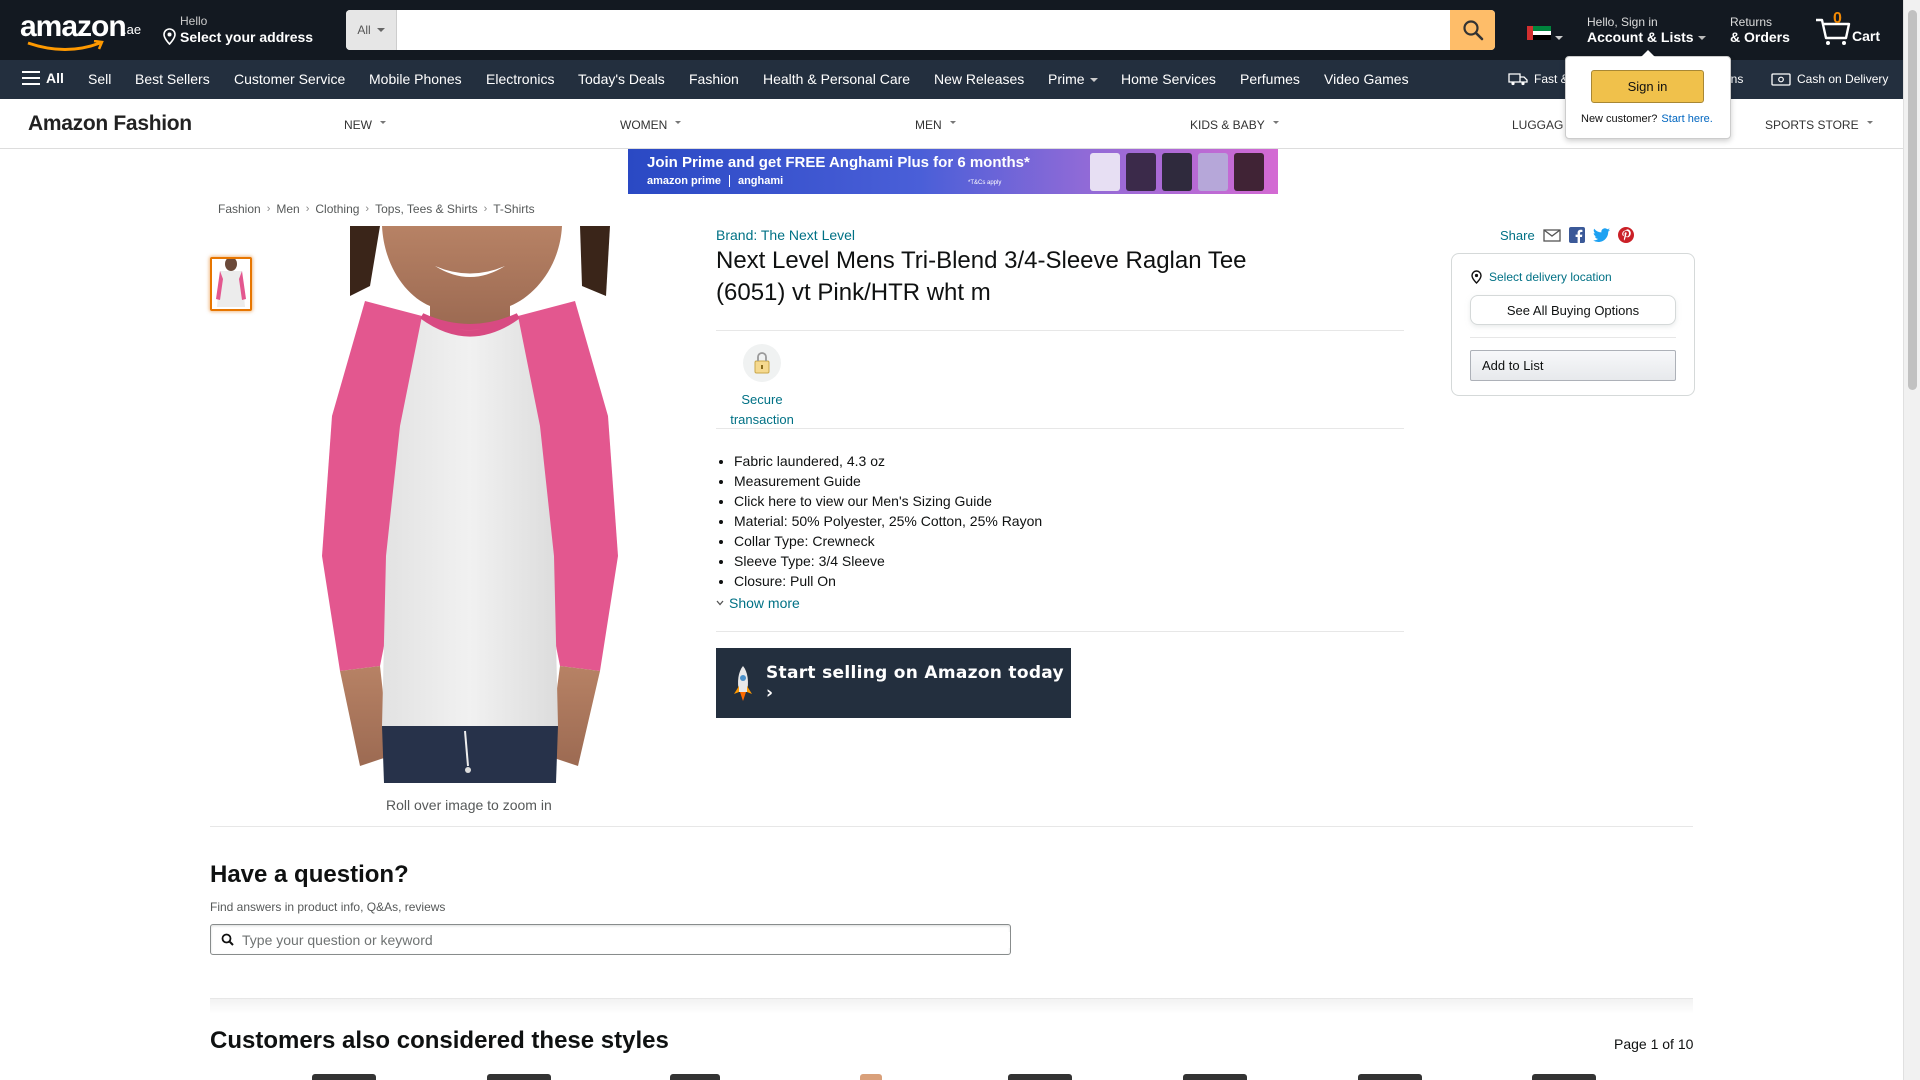 Image resolution: width=1920 pixels, height=1080 pixels. What do you see at coordinates (1640, 37) in the screenshot?
I see `account-label: Account & Lists` at bounding box center [1640, 37].